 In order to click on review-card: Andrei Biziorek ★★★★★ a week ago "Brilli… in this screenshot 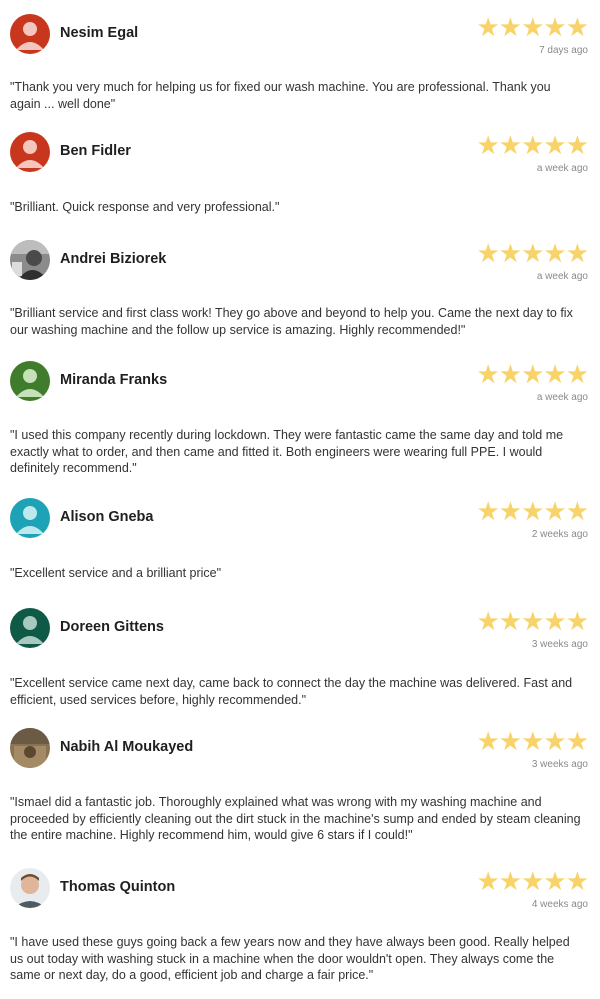, I will do `click(300, 288)`.